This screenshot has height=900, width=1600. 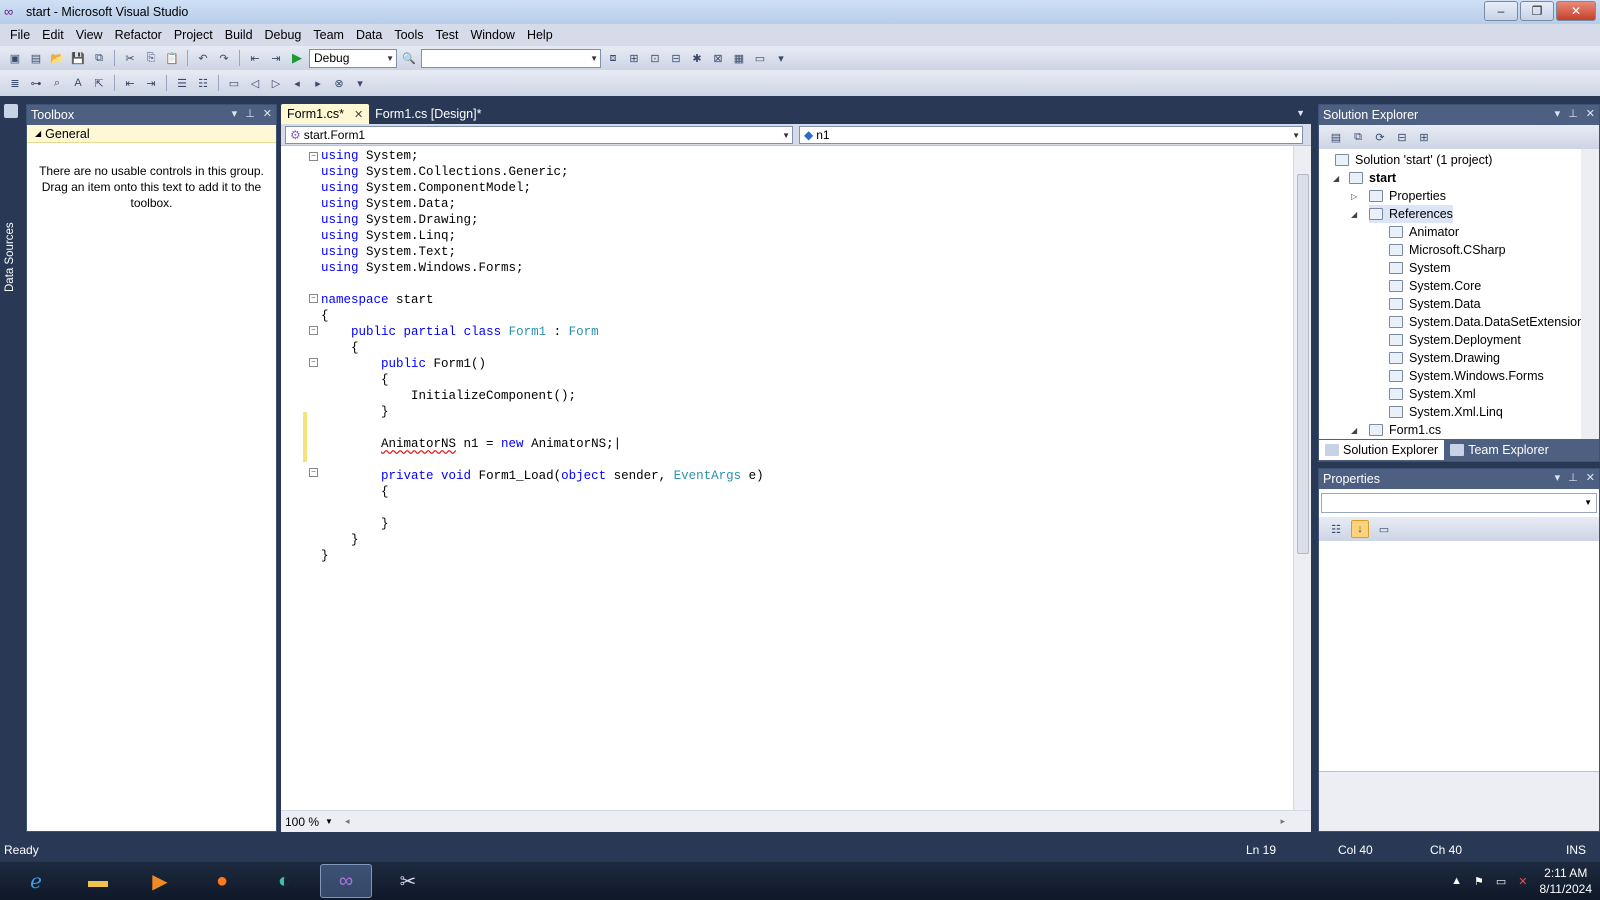 I want to click on property-pages-icon: ▭, so click(x=1384, y=529).